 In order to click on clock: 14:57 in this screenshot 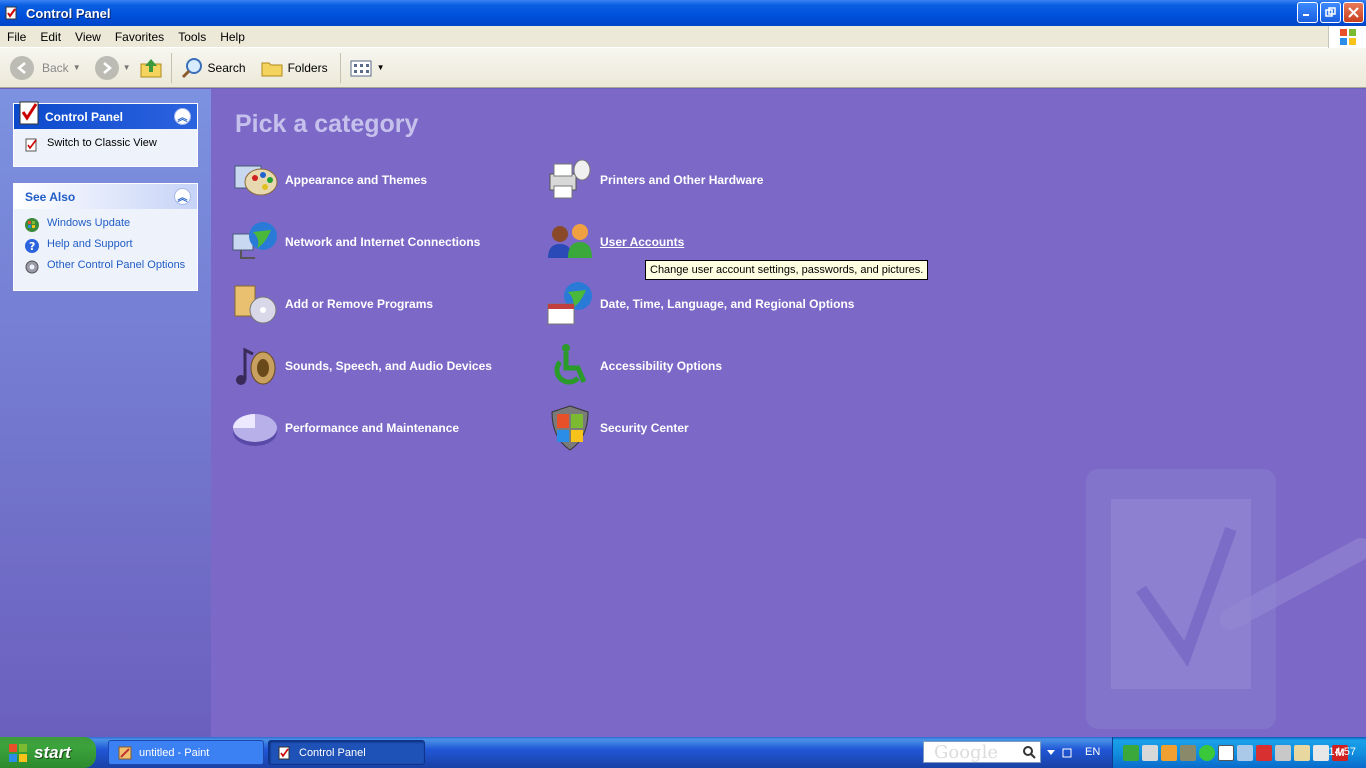, I will do `click(1342, 752)`.